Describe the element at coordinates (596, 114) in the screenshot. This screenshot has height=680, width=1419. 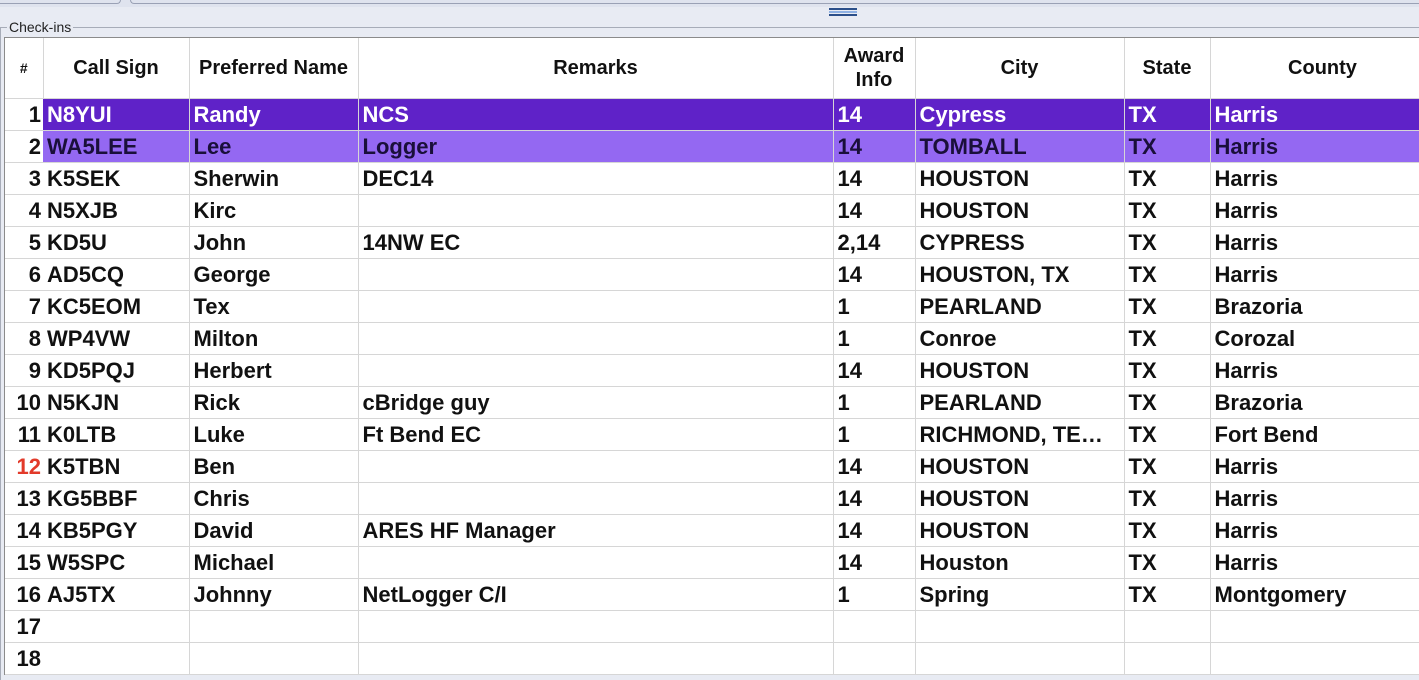
I see `cell-remarks: NCS` at that location.